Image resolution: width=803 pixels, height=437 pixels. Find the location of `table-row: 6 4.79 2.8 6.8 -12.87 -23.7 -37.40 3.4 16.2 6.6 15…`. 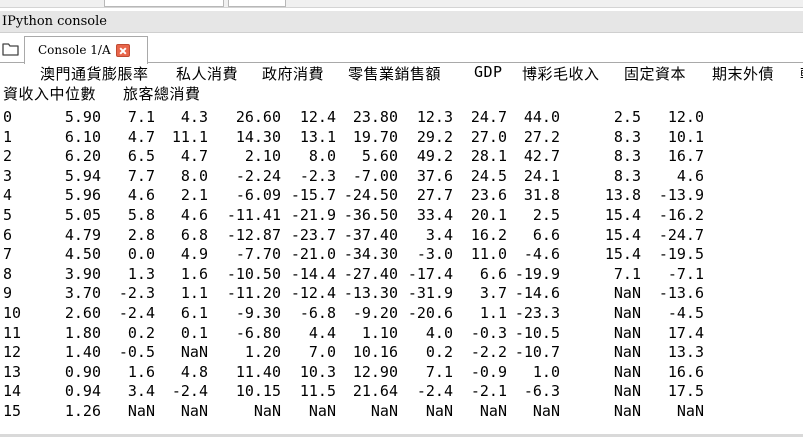

table-row: 6 4.79 2.8 6.8 -12.87 -23.7 -37.40 3.4 16.2 6.6 15… is located at coordinates (401, 236).